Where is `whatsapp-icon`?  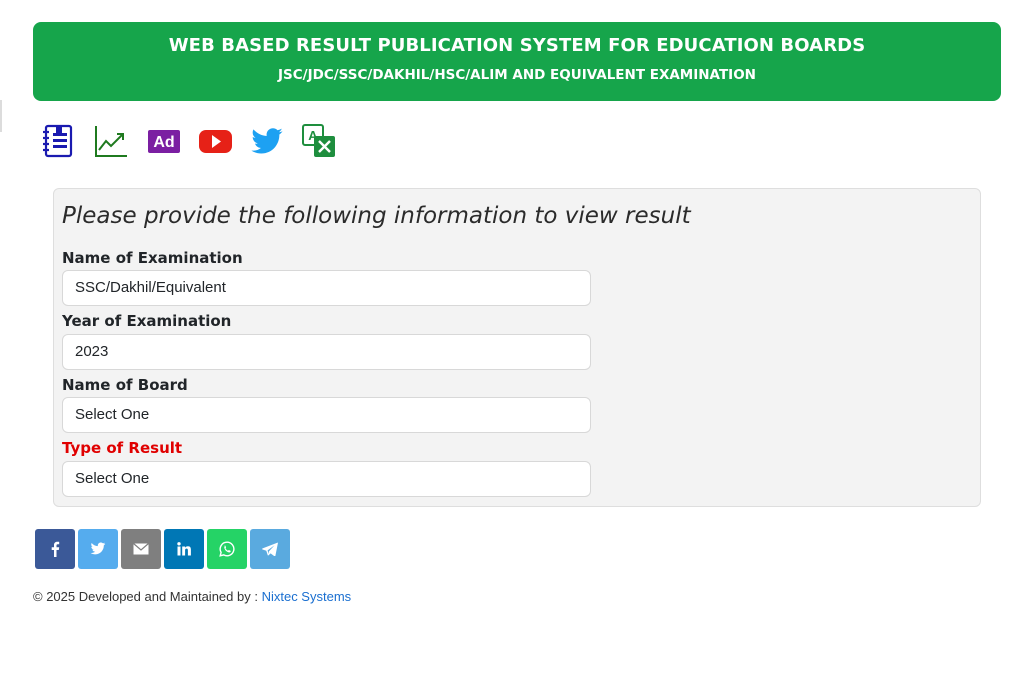 whatsapp-icon is located at coordinates (227, 549).